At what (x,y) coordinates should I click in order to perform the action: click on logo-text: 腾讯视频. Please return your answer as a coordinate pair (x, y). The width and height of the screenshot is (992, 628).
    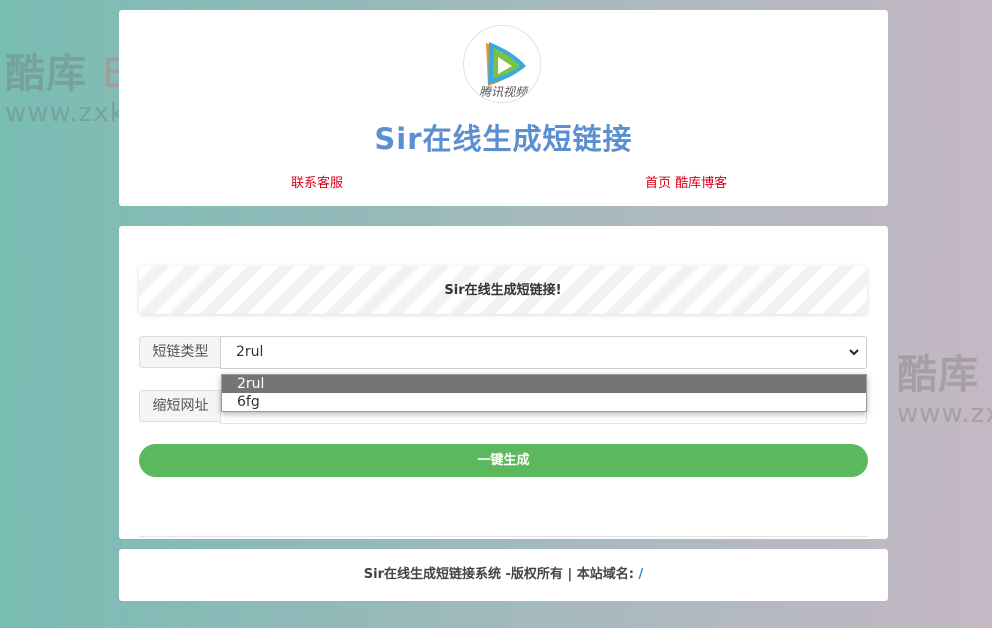
    Looking at the image, I should click on (502, 92).